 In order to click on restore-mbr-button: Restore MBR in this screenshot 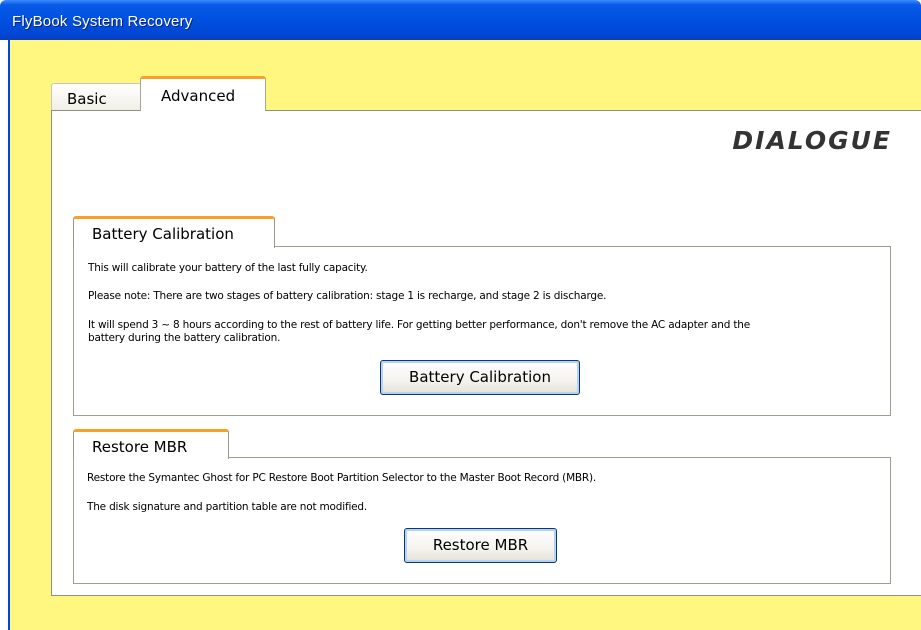, I will do `click(480, 545)`.